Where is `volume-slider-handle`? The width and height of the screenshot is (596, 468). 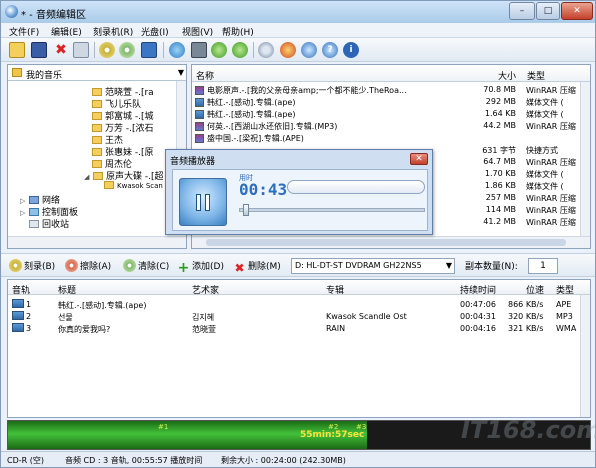
volume-slider-handle is located at coordinates (246, 210).